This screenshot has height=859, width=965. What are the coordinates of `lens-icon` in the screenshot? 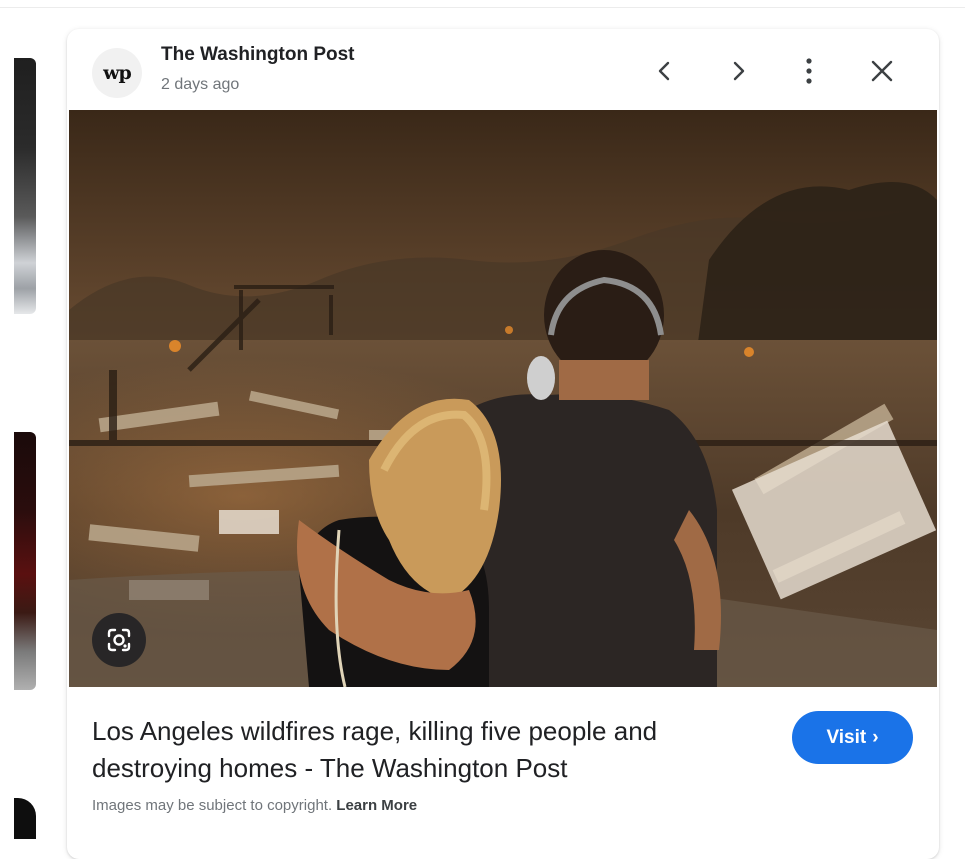 It's located at (119, 640).